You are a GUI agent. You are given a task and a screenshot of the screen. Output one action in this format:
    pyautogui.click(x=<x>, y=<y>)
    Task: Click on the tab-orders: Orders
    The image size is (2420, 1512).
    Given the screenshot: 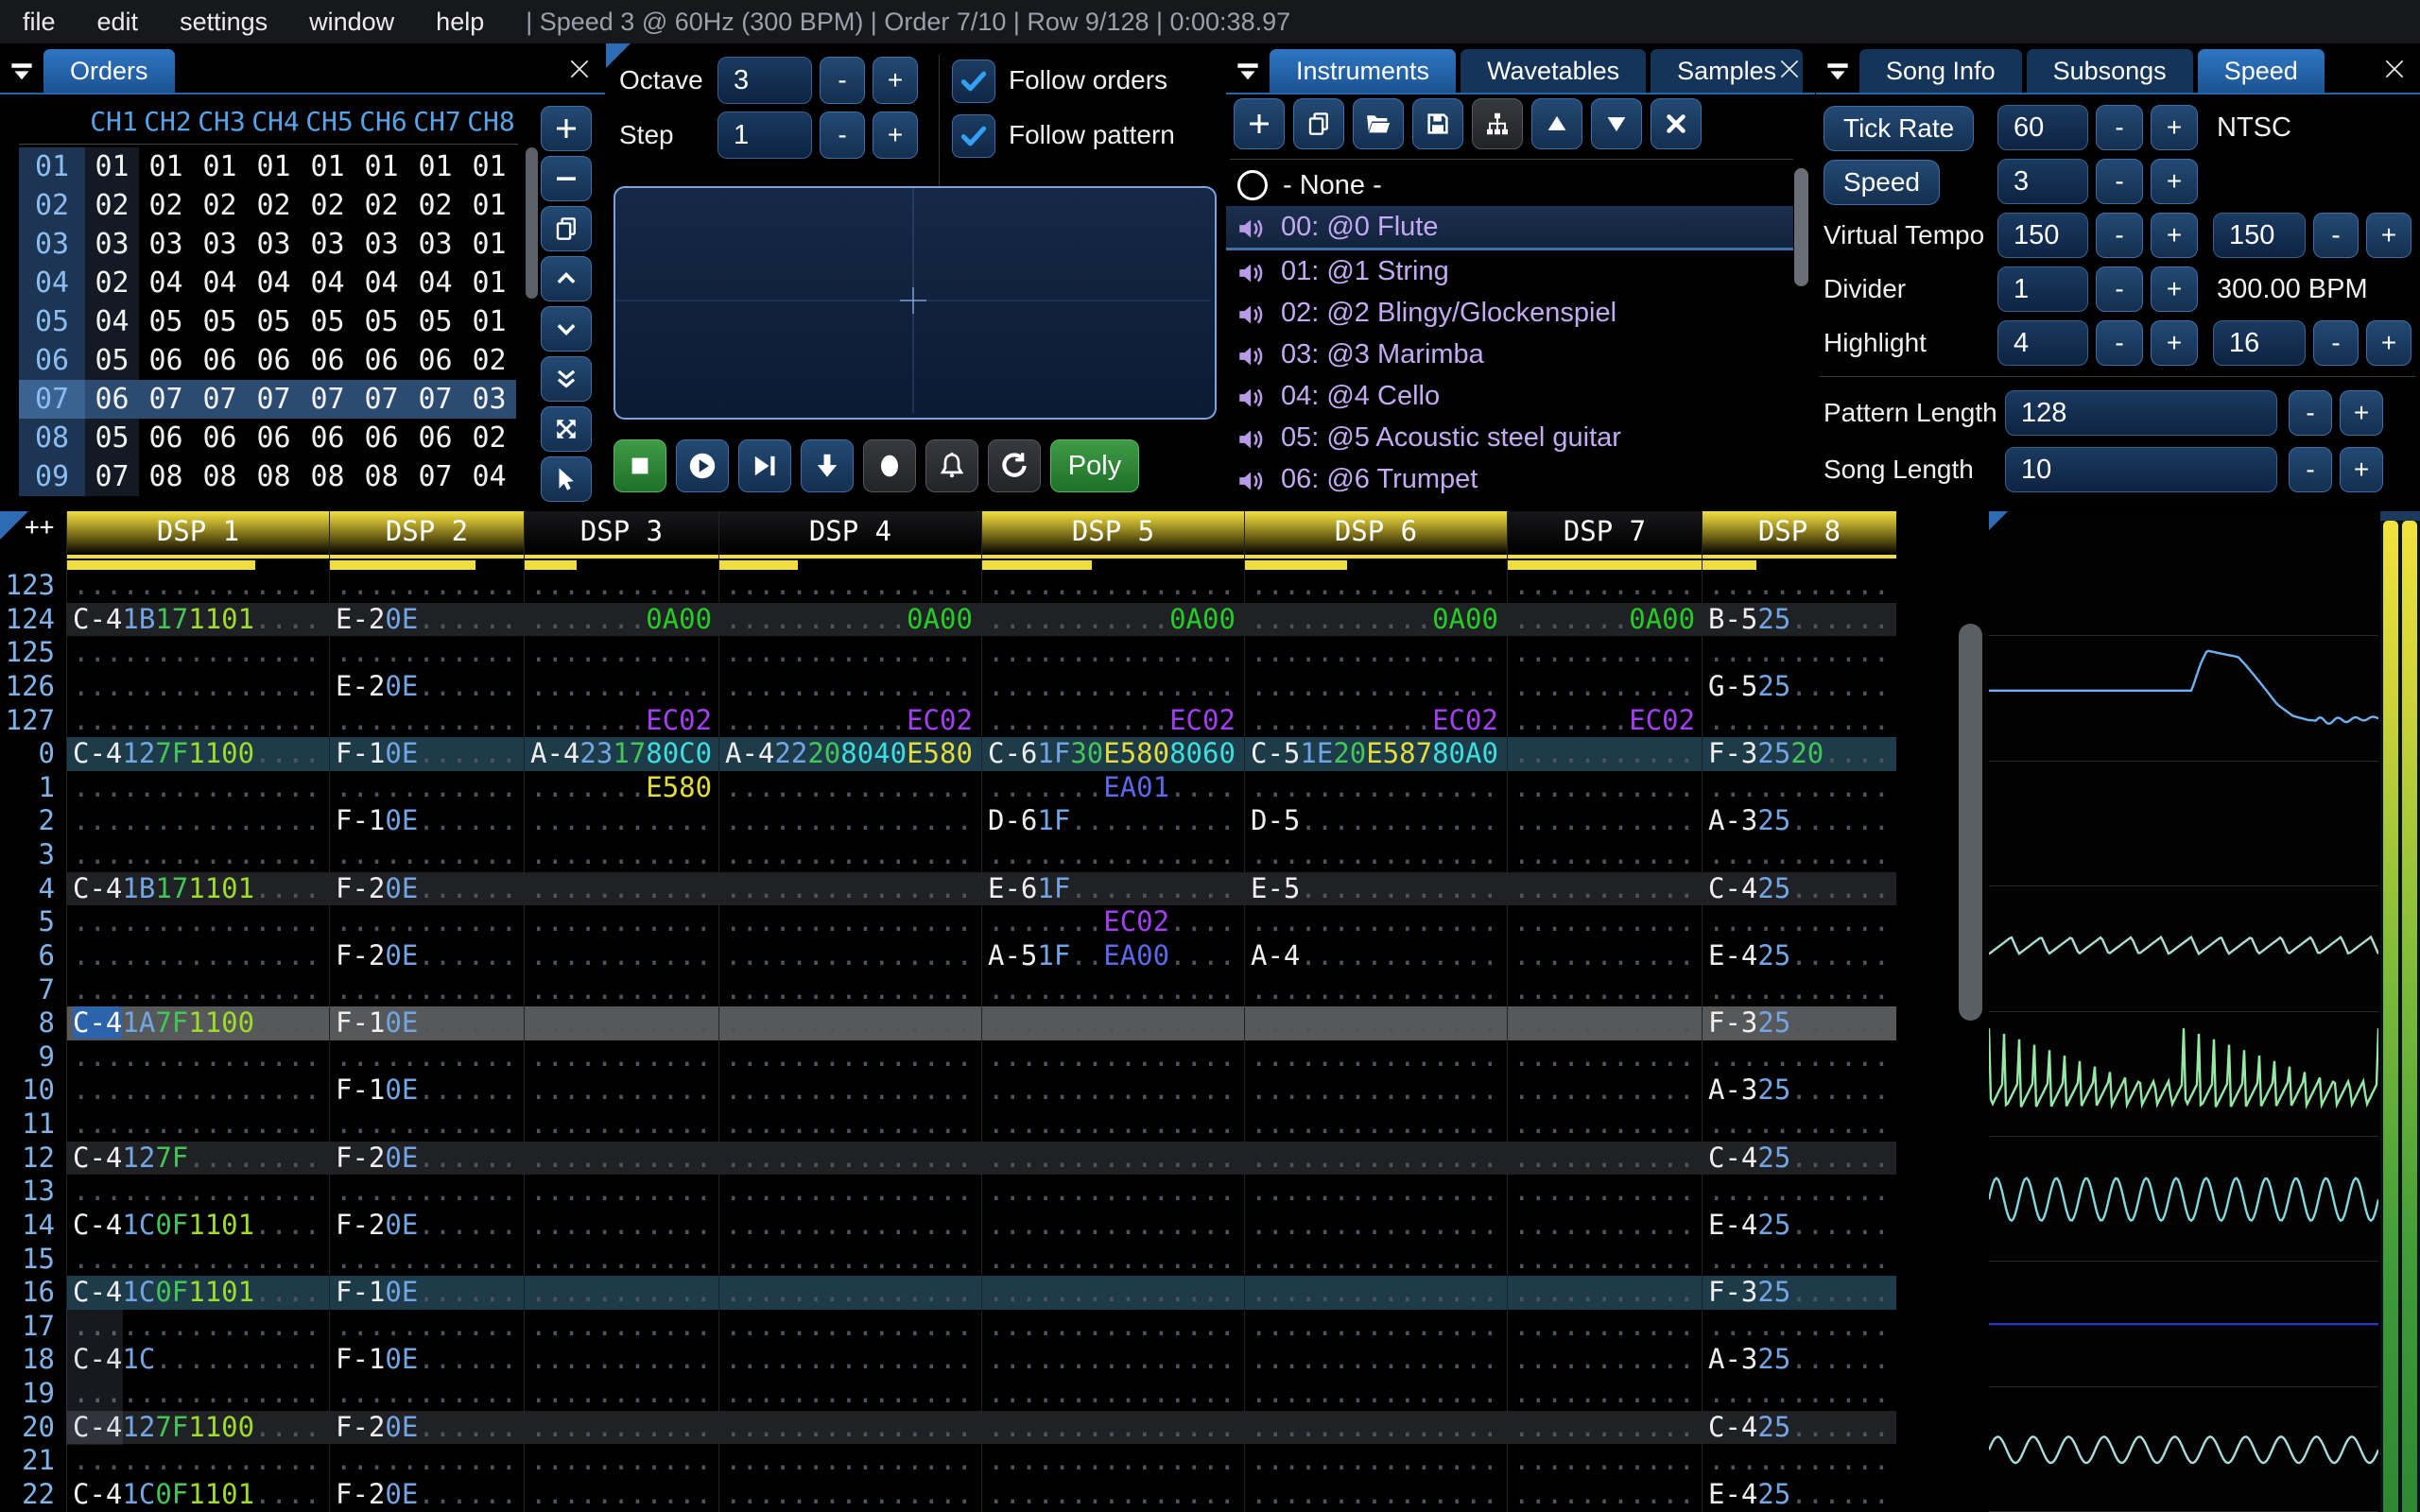 What is the action you would take?
    pyautogui.click(x=109, y=71)
    